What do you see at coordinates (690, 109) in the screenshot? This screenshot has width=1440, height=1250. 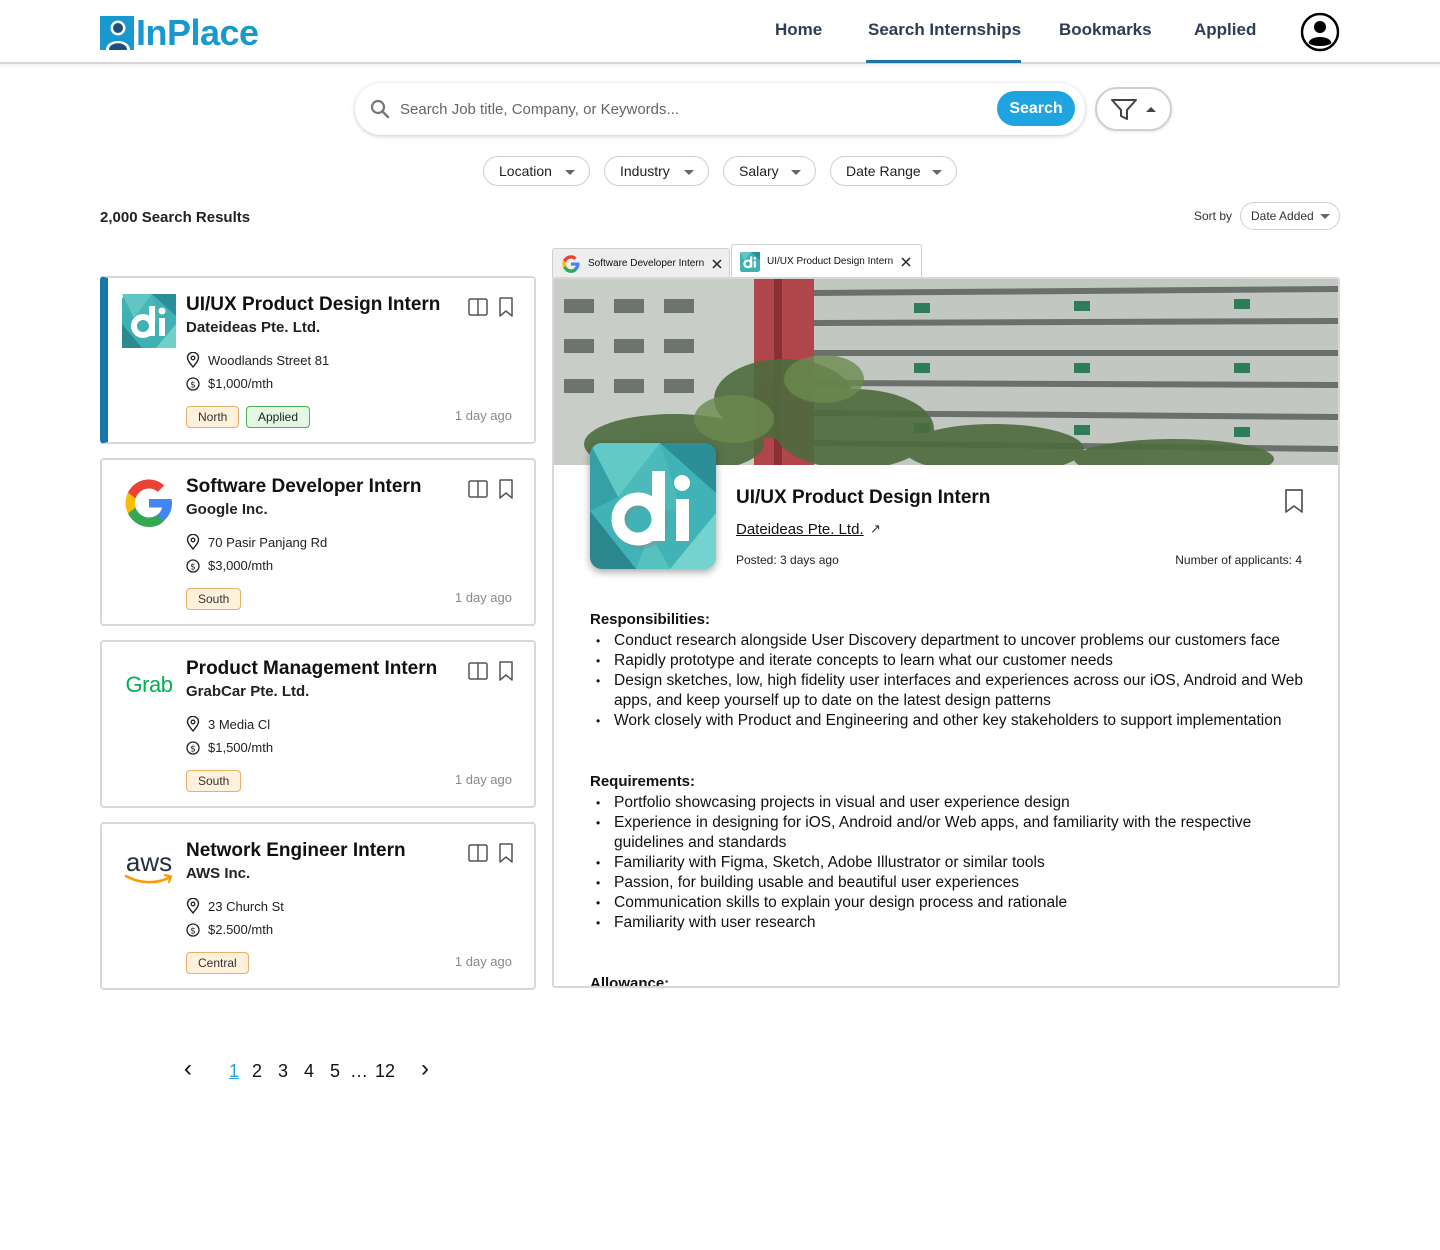 I see `search-input` at bounding box center [690, 109].